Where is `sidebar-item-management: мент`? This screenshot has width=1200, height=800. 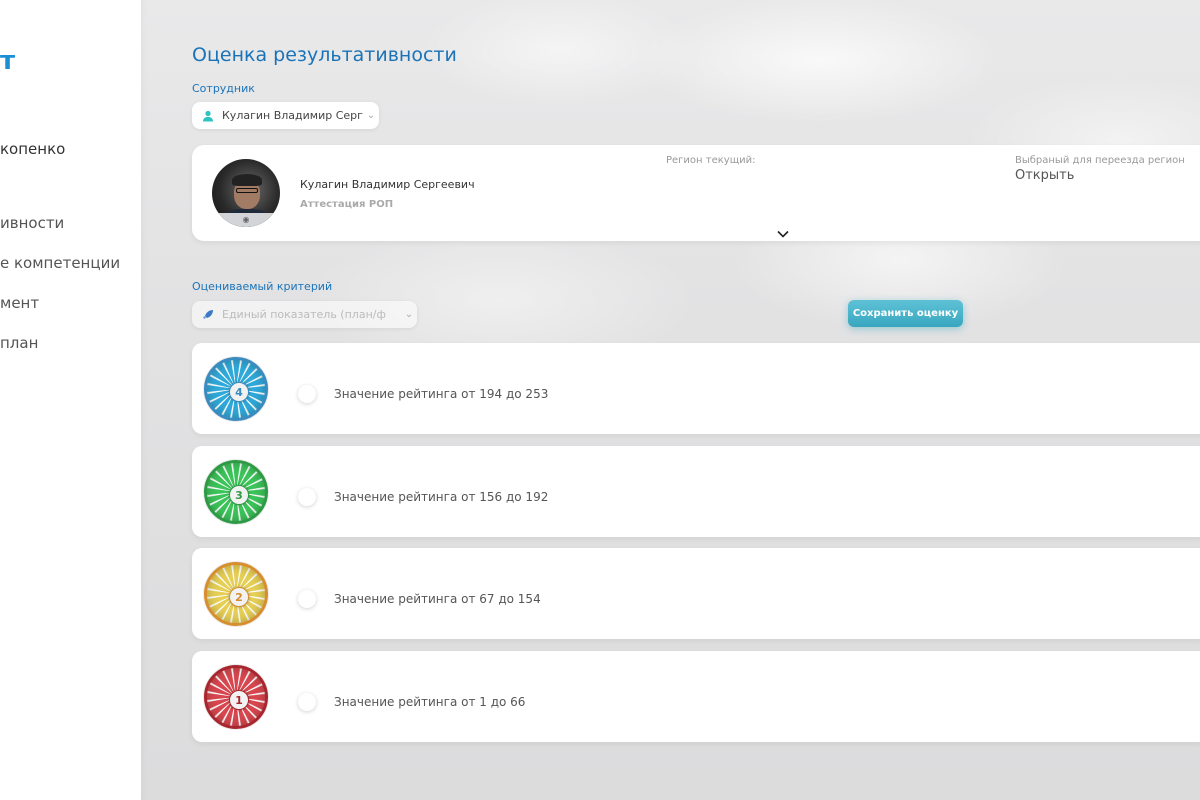 sidebar-item-management: мент is located at coordinates (60, 313).